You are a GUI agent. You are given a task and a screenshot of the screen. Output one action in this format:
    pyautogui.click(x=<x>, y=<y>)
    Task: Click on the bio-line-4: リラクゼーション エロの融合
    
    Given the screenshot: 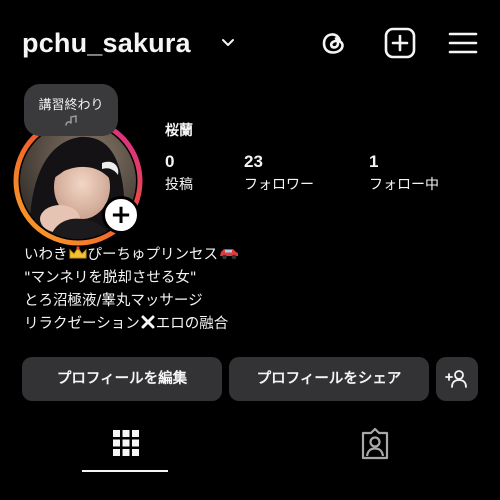 What is the action you would take?
    pyautogui.click(x=132, y=324)
    